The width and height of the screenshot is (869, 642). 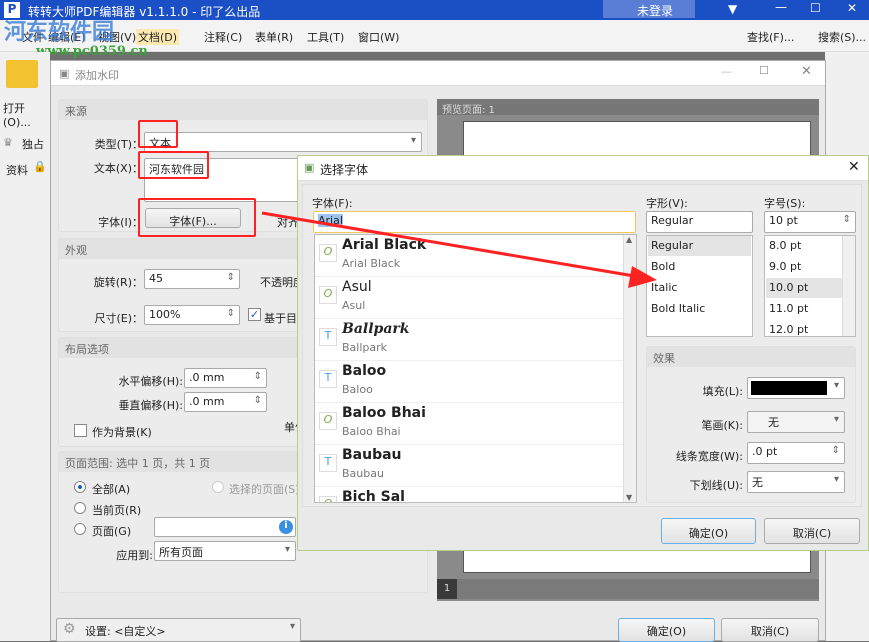 I want to click on annotation-arrow, so click(x=459, y=249).